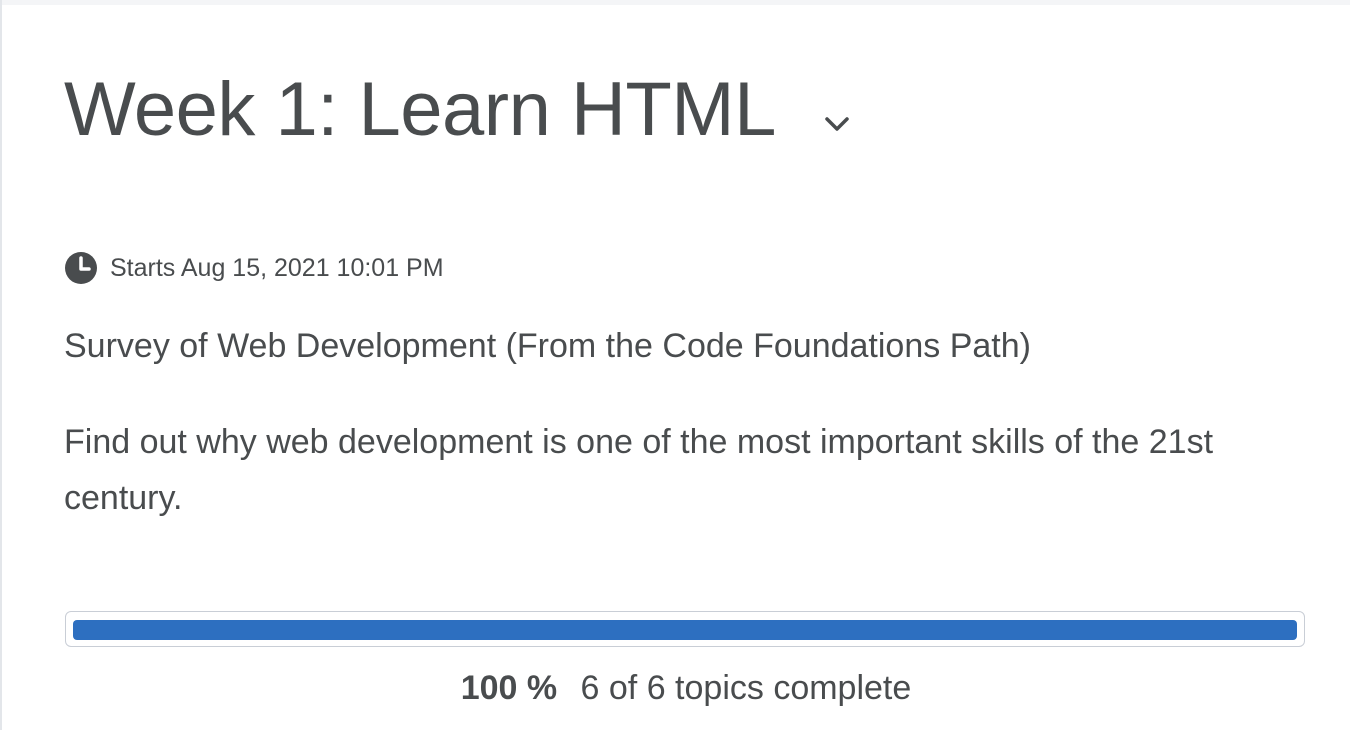  I want to click on progress-bar, so click(685, 629).